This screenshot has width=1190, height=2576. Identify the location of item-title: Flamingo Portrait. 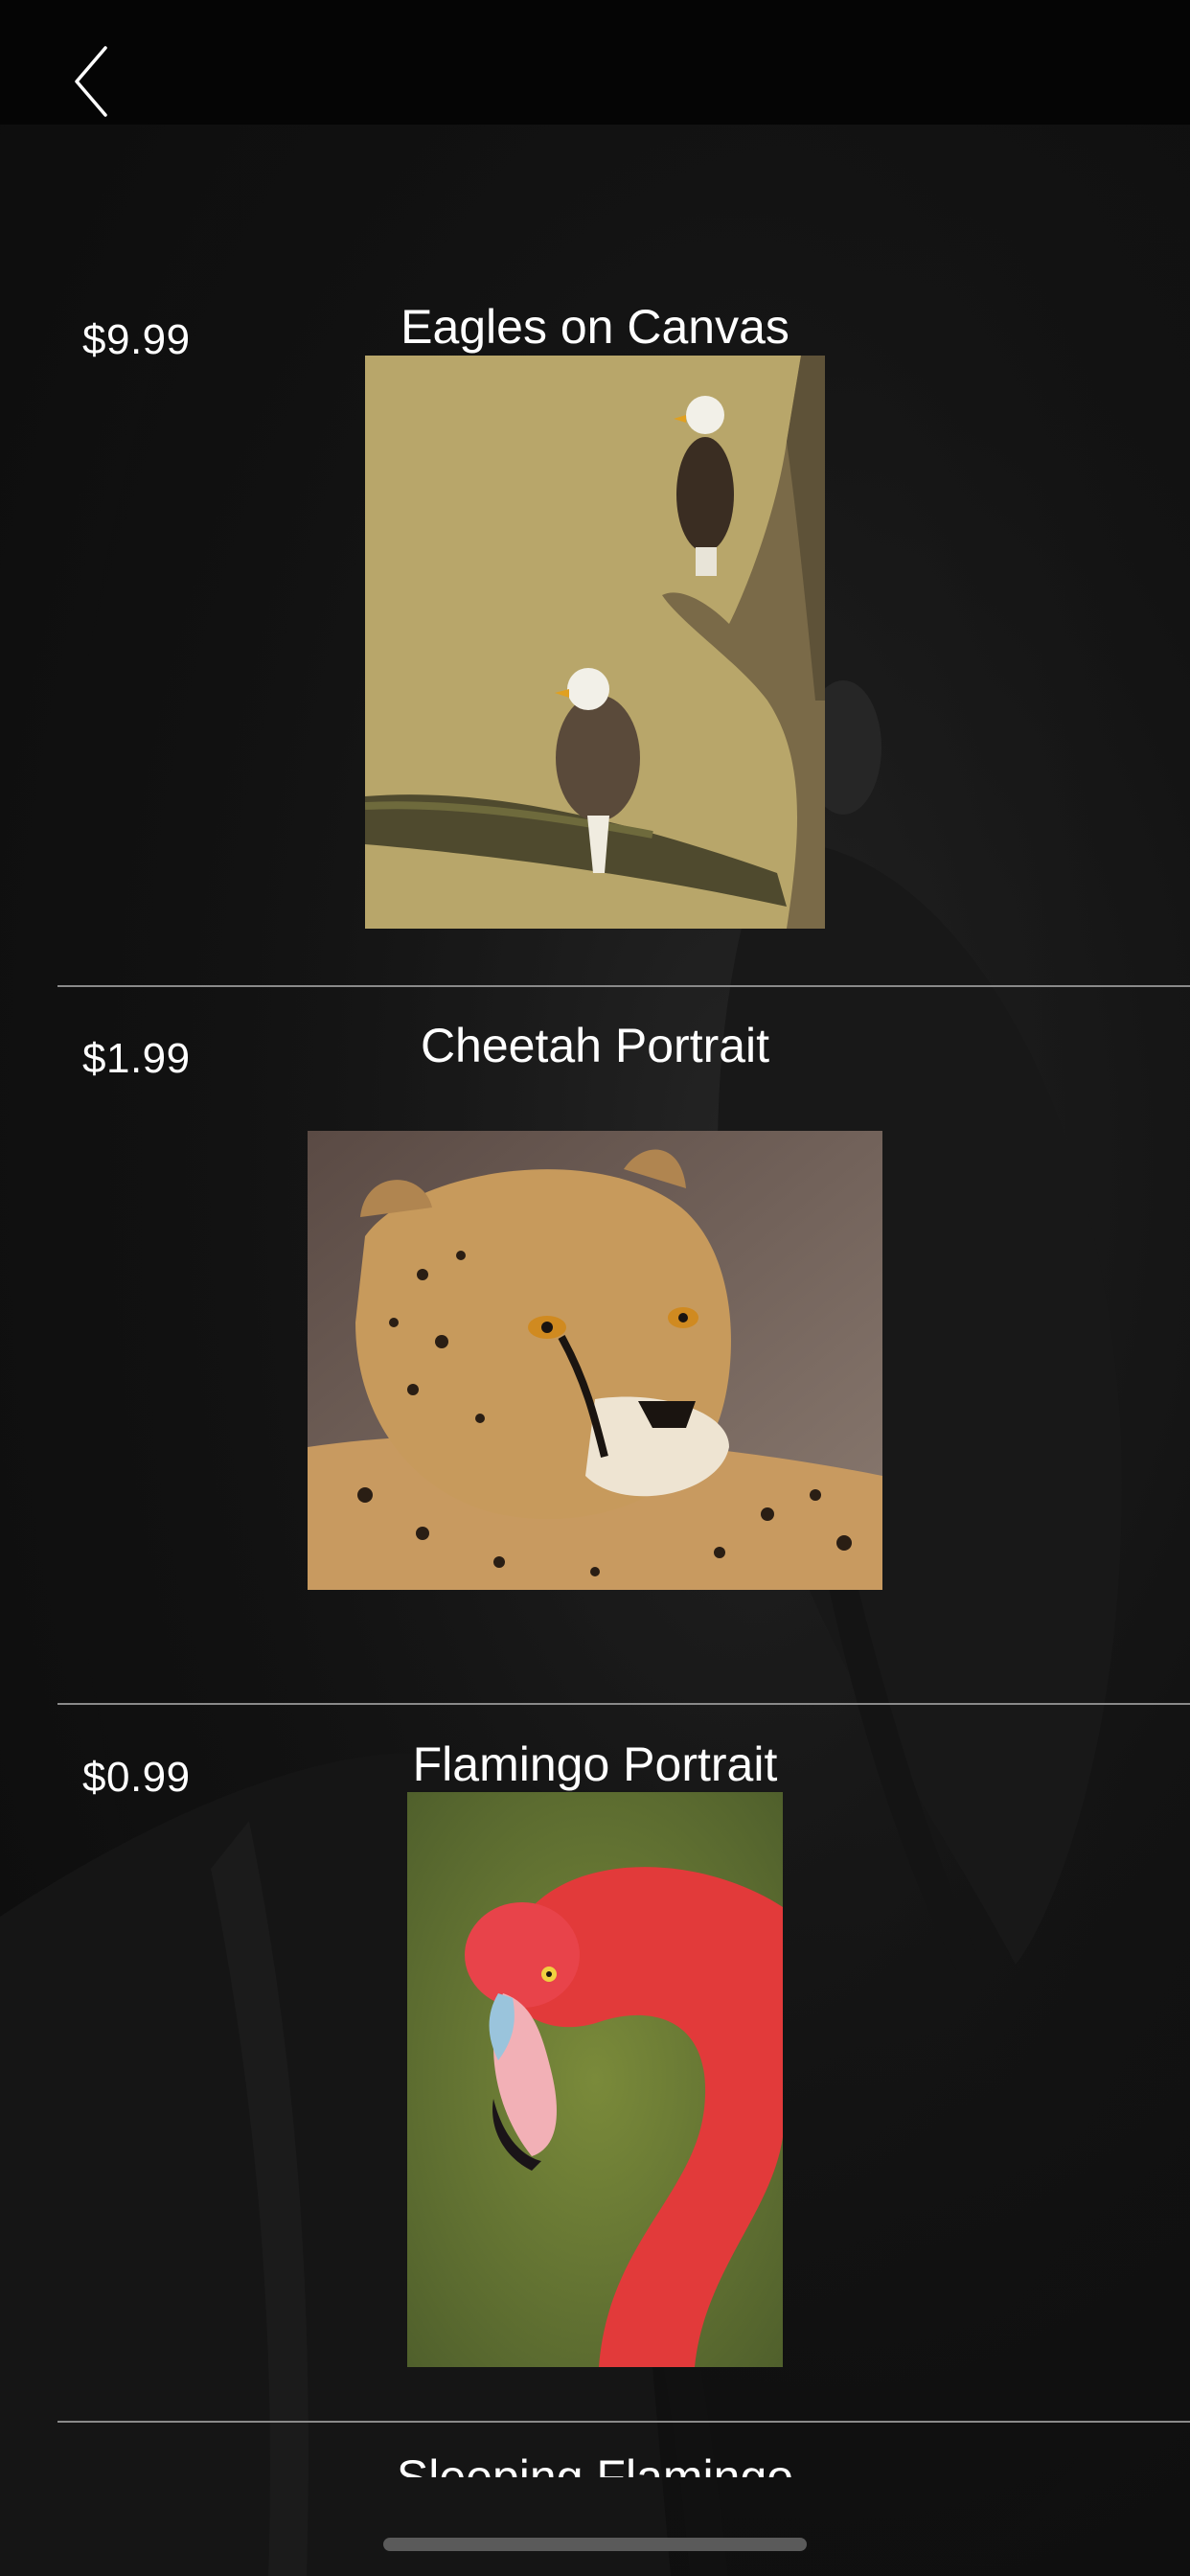
(595, 1764).